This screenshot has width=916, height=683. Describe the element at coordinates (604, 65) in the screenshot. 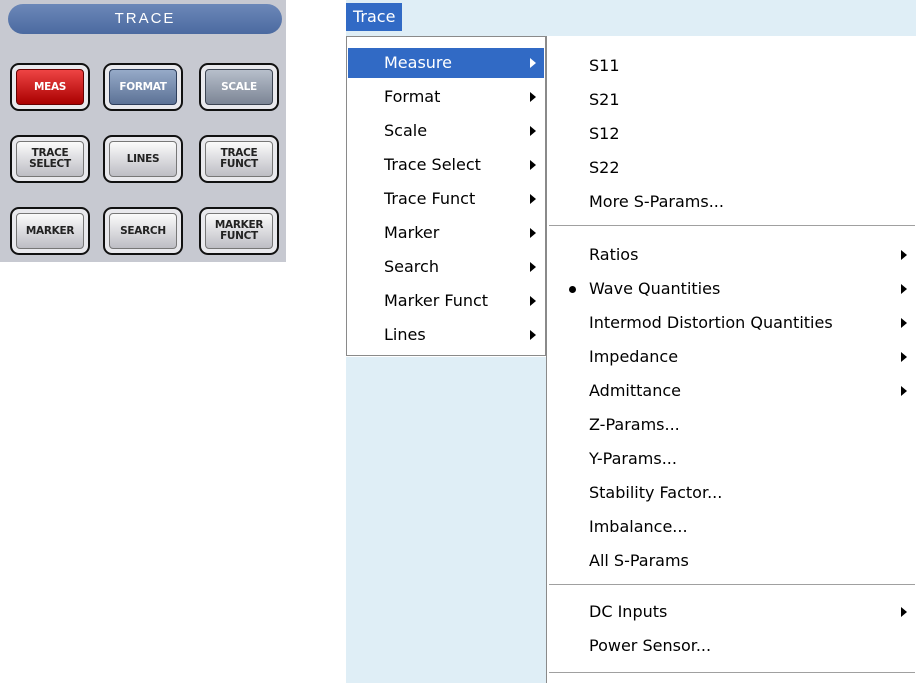

I see `submenu-item-label: S11` at that location.